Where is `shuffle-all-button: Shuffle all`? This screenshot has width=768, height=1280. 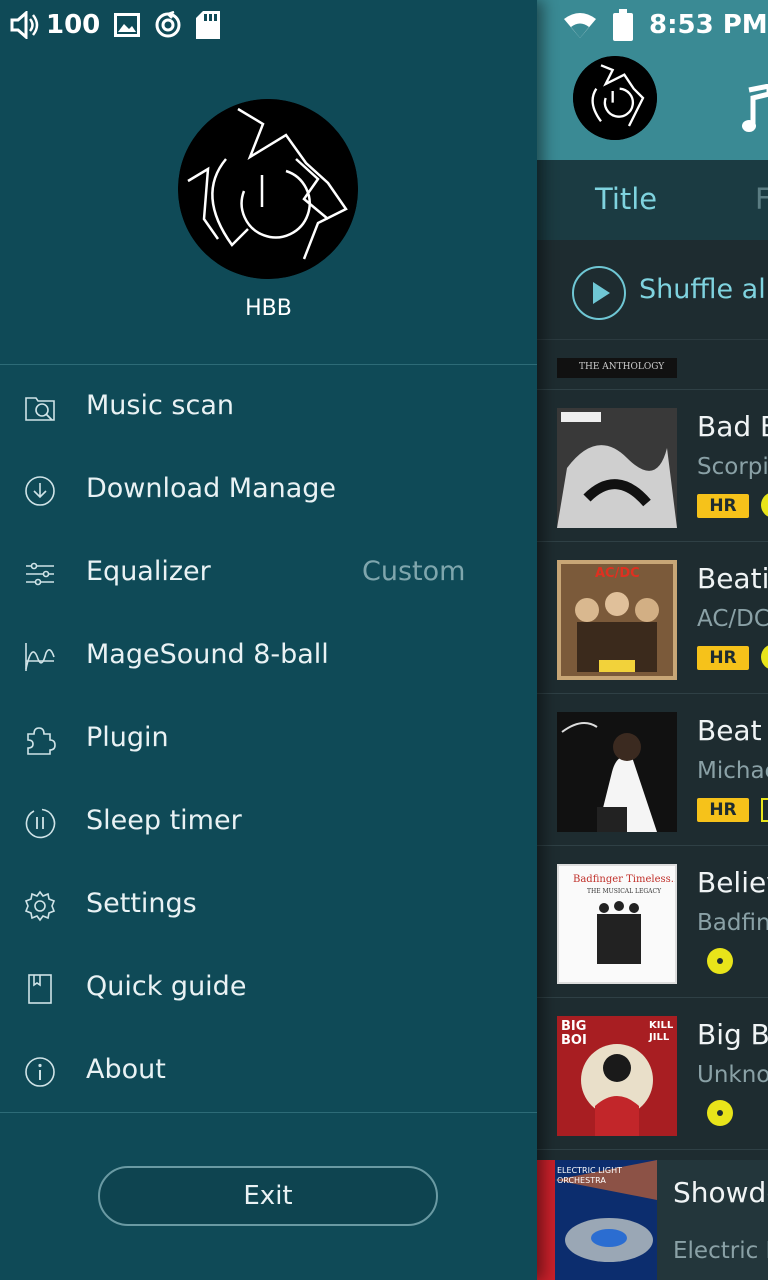
shuffle-all-button: Shuffle all is located at coordinates (652, 290).